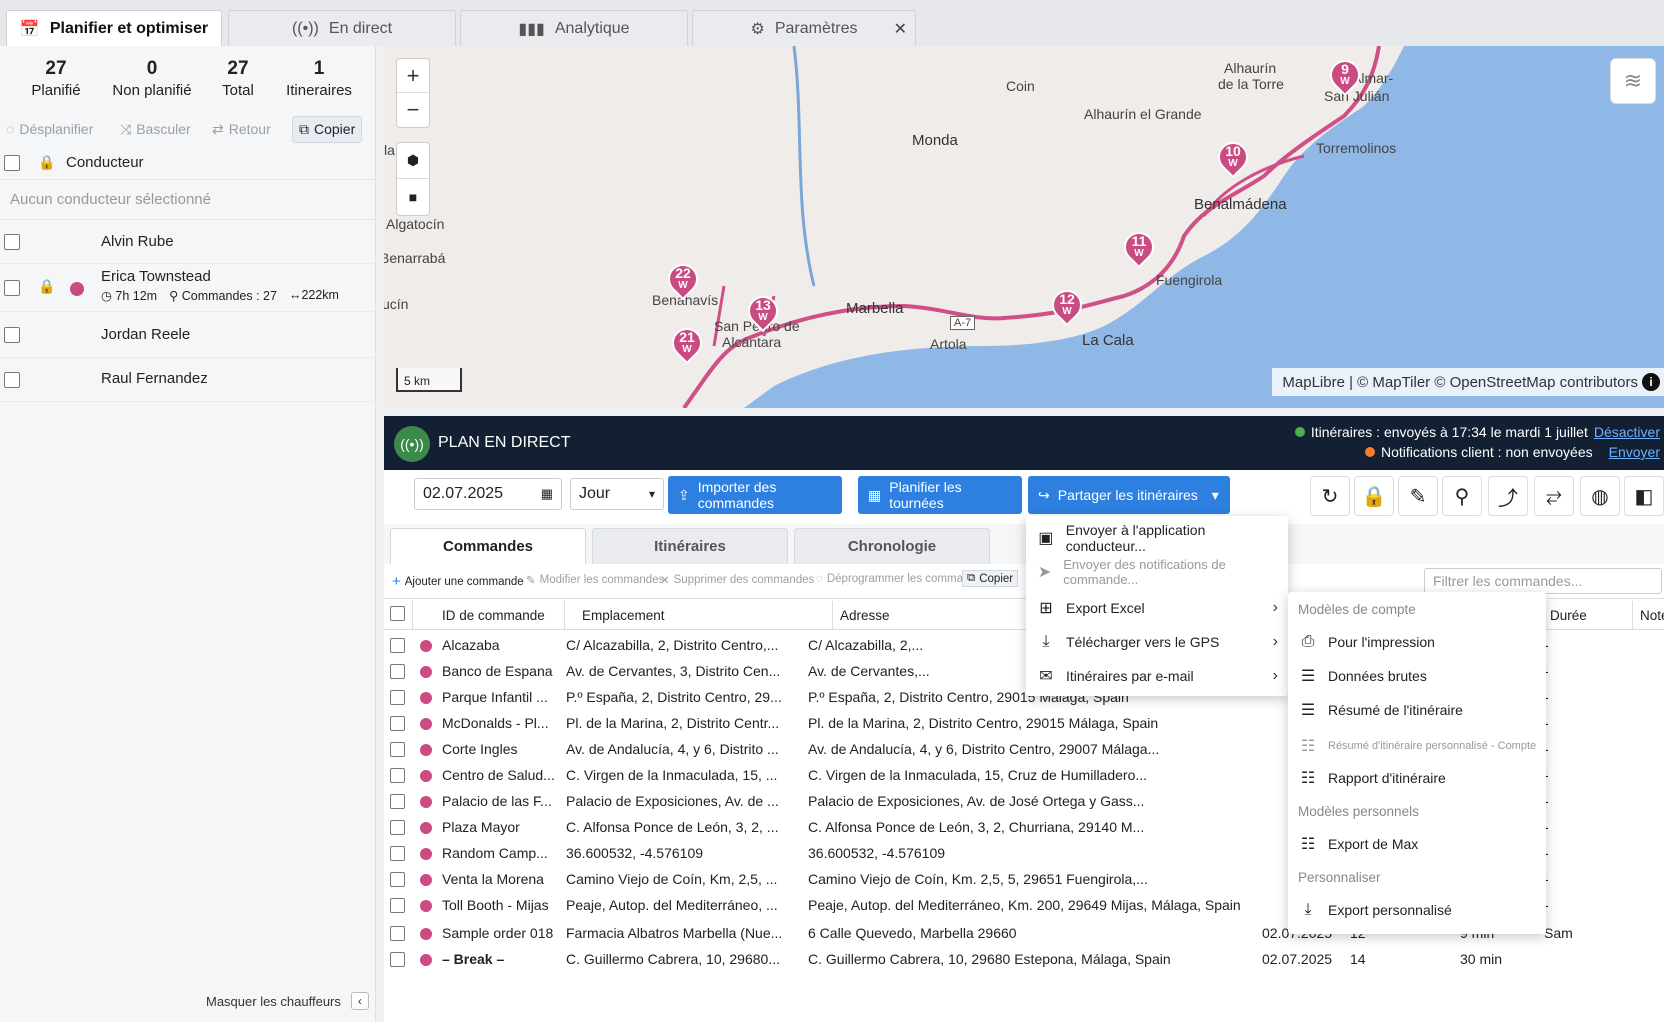 The image size is (1664, 1022). Describe the element at coordinates (327, 129) in the screenshot. I see `copy-button: ⧉ Copier` at that location.